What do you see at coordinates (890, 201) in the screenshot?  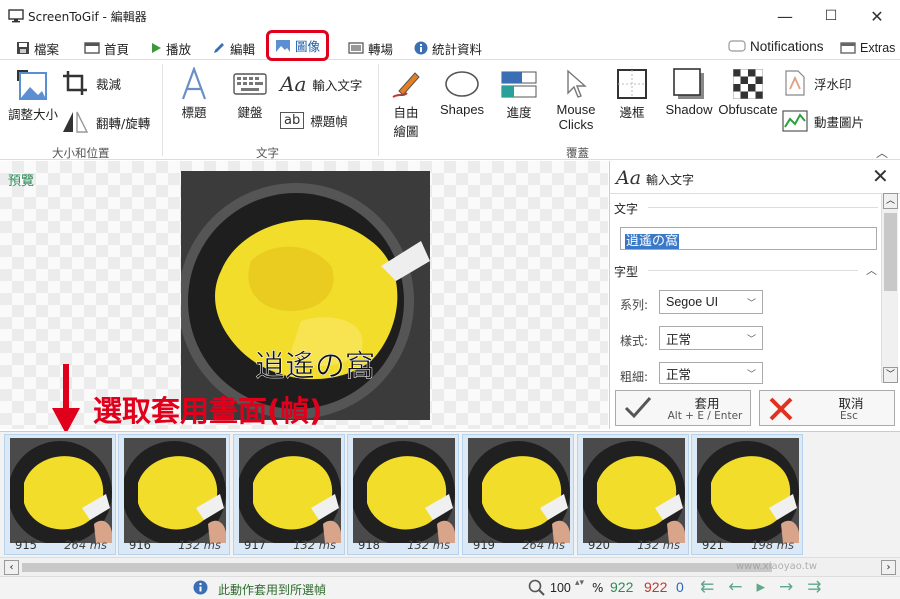 I see `scroll-up-icon: ︿` at bounding box center [890, 201].